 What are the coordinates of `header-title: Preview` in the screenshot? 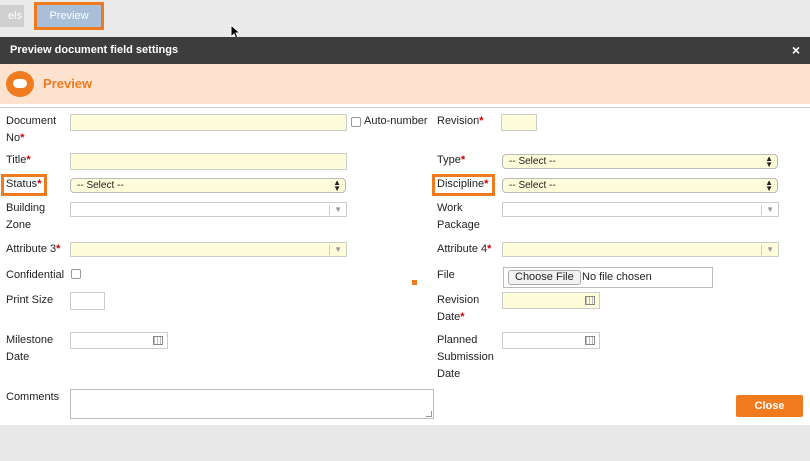 It's located at (68, 83).